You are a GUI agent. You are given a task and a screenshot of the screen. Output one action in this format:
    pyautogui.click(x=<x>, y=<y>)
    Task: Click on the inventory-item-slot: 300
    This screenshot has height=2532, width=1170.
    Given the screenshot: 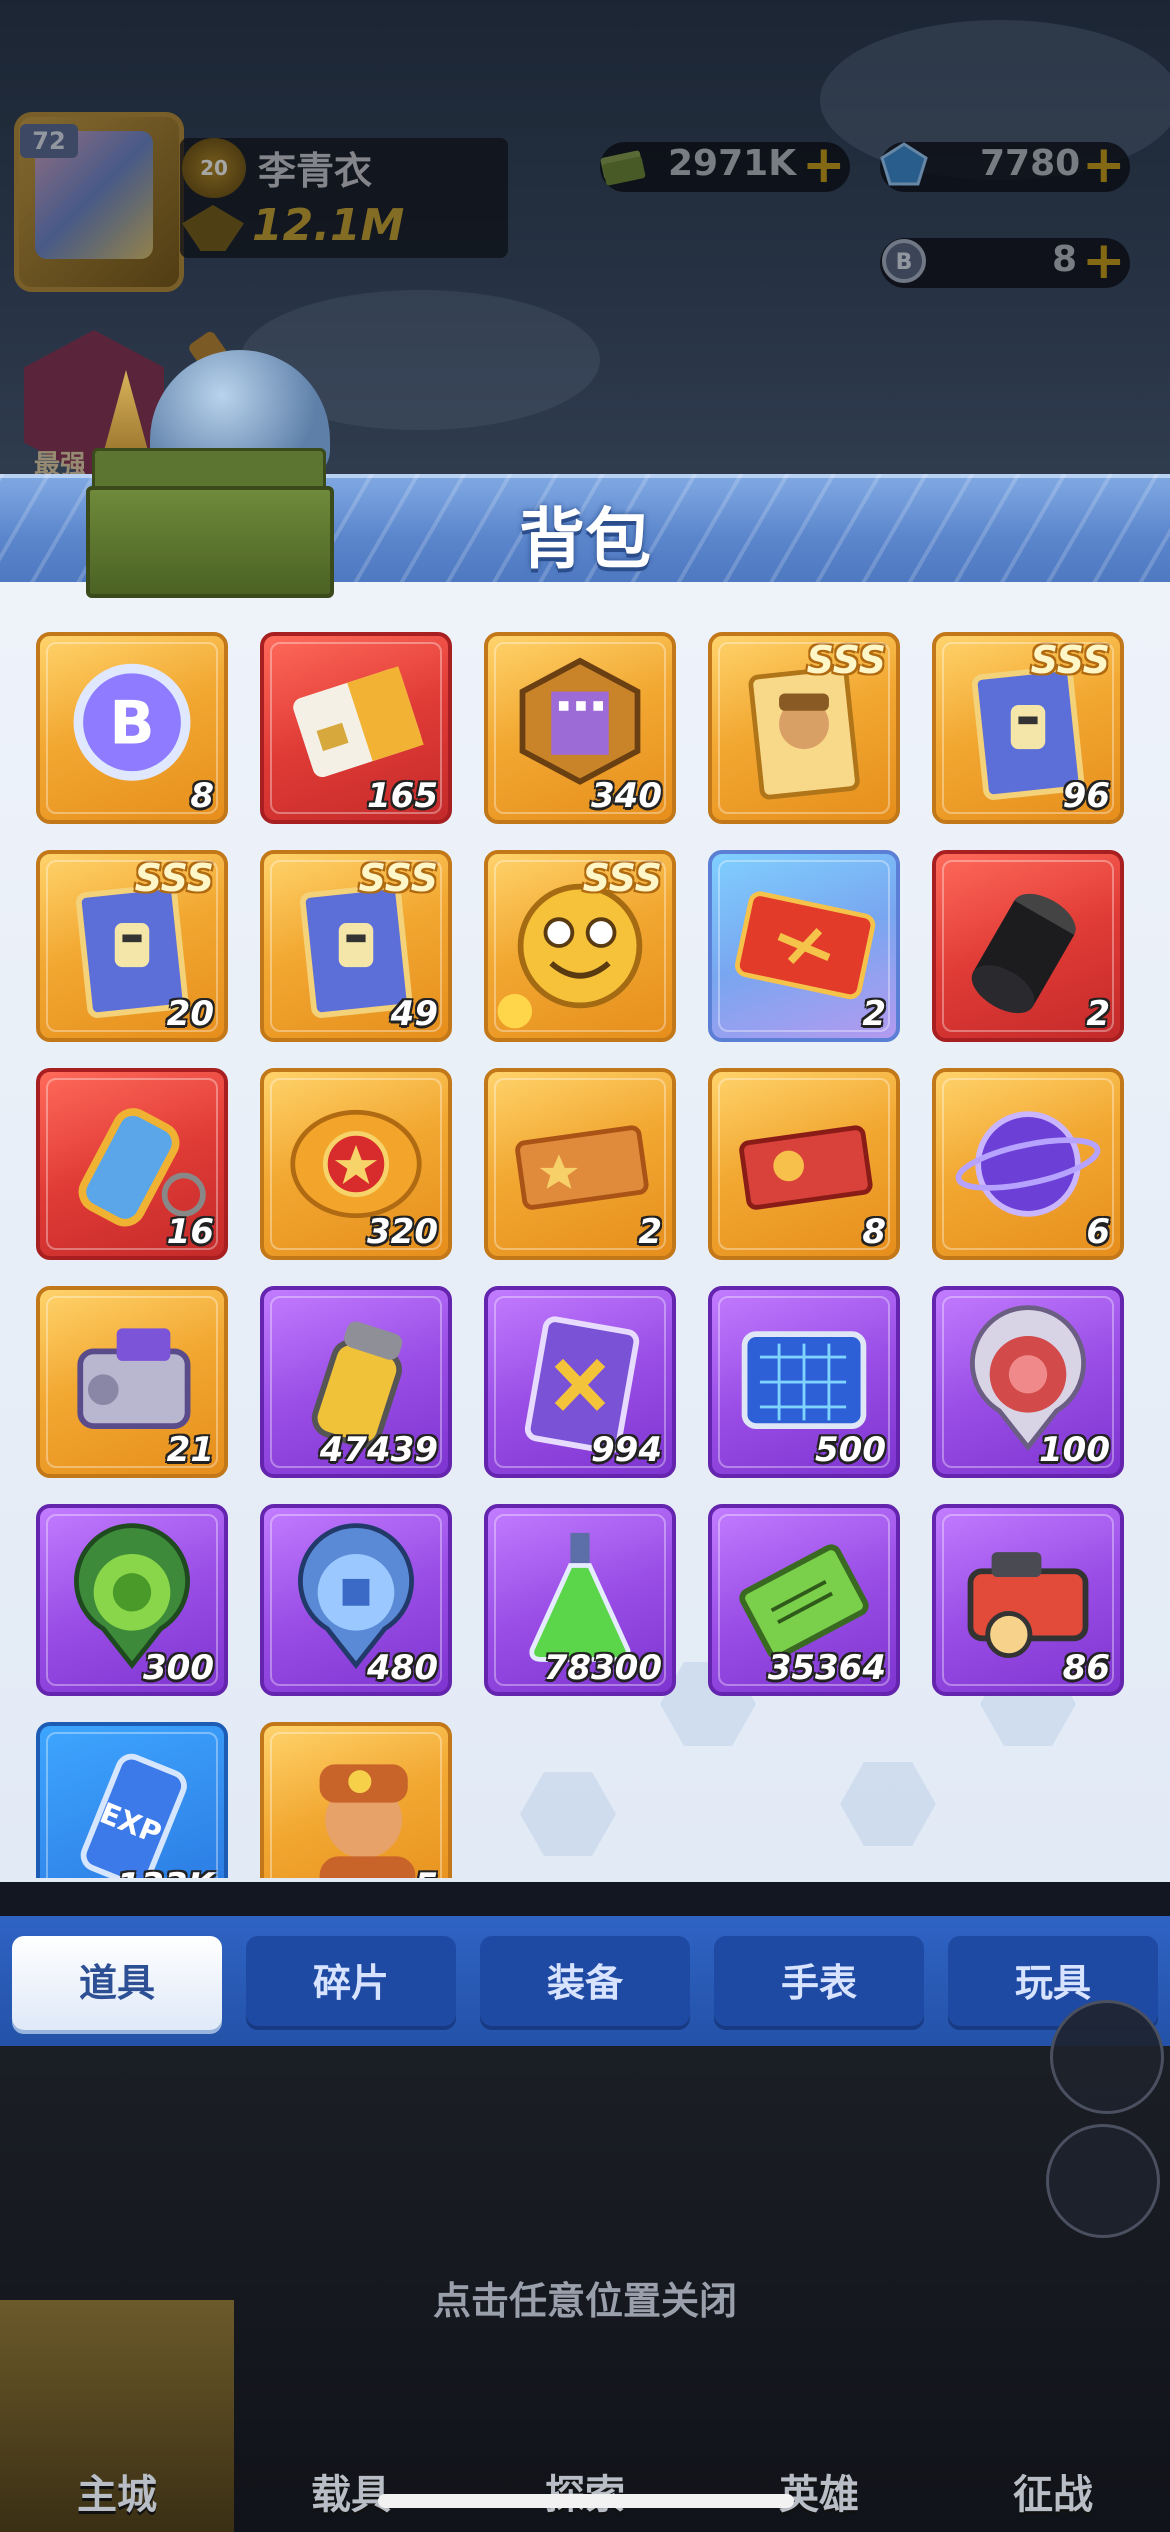 What is the action you would take?
    pyautogui.click(x=132, y=1600)
    